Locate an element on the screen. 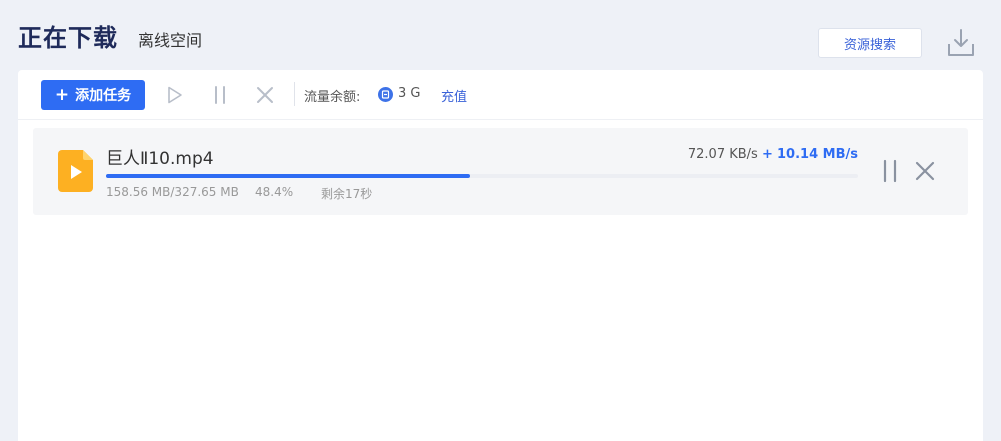  progress-fill is located at coordinates (288, 176).